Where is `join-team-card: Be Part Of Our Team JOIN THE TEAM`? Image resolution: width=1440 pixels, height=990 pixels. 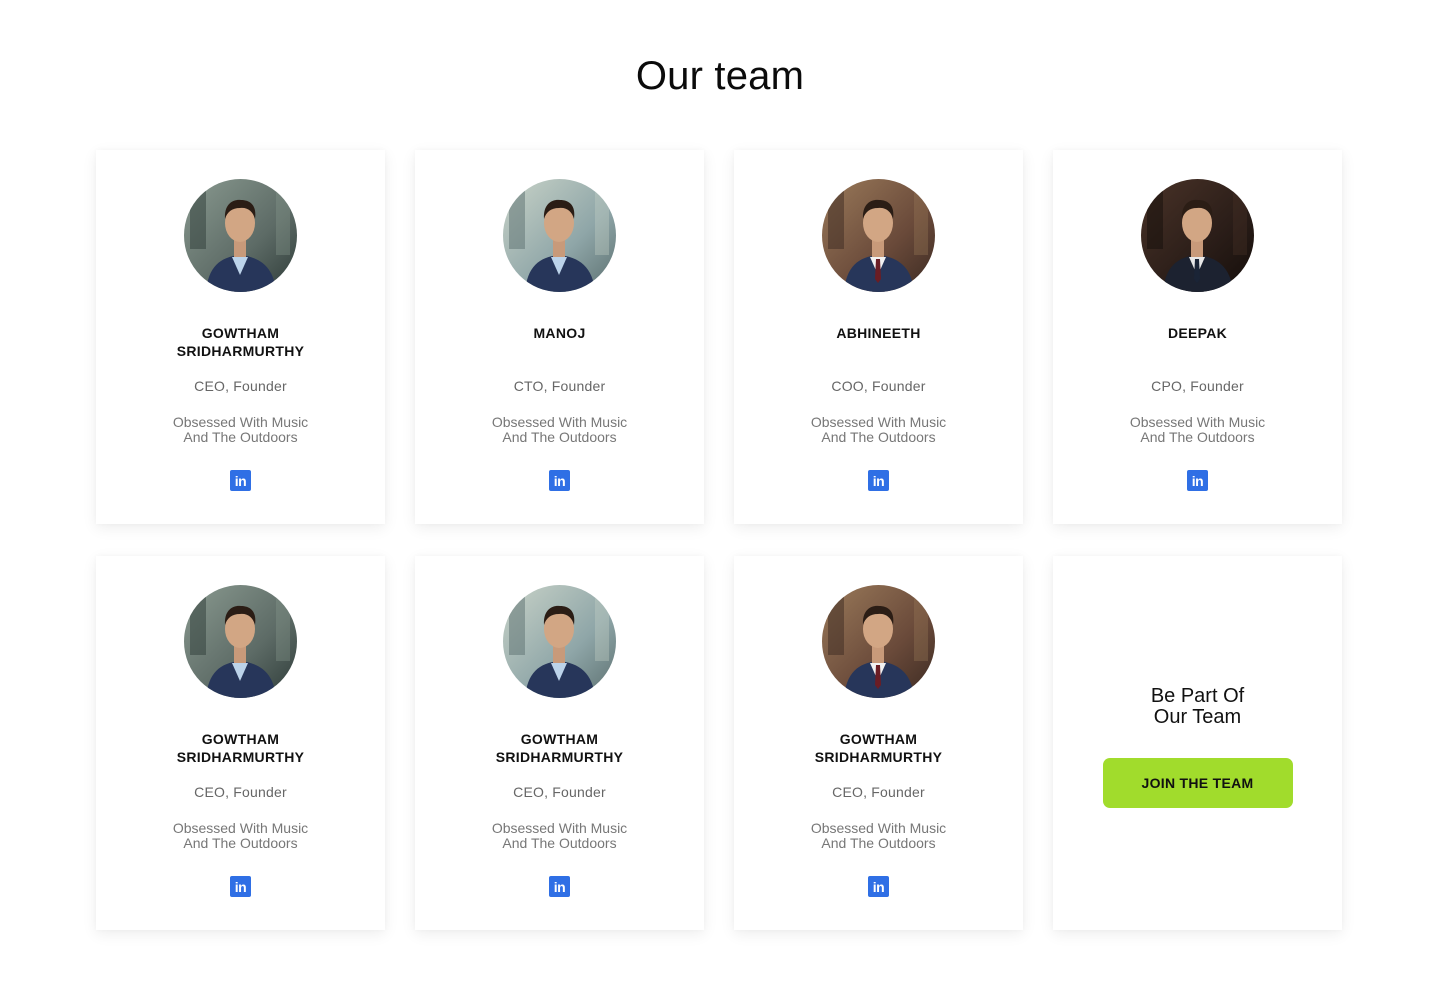 join-team-card: Be Part Of Our Team JOIN THE TEAM is located at coordinates (1197, 743).